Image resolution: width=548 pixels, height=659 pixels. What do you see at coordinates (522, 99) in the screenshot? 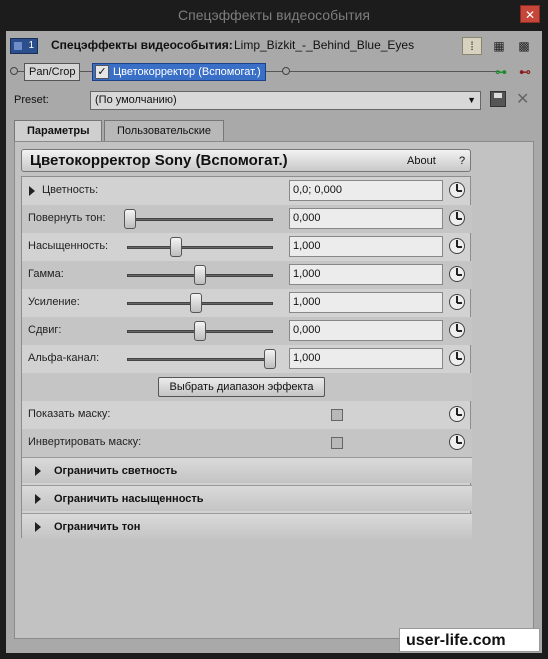
I see `delete-preset-icon: ✕` at bounding box center [522, 99].